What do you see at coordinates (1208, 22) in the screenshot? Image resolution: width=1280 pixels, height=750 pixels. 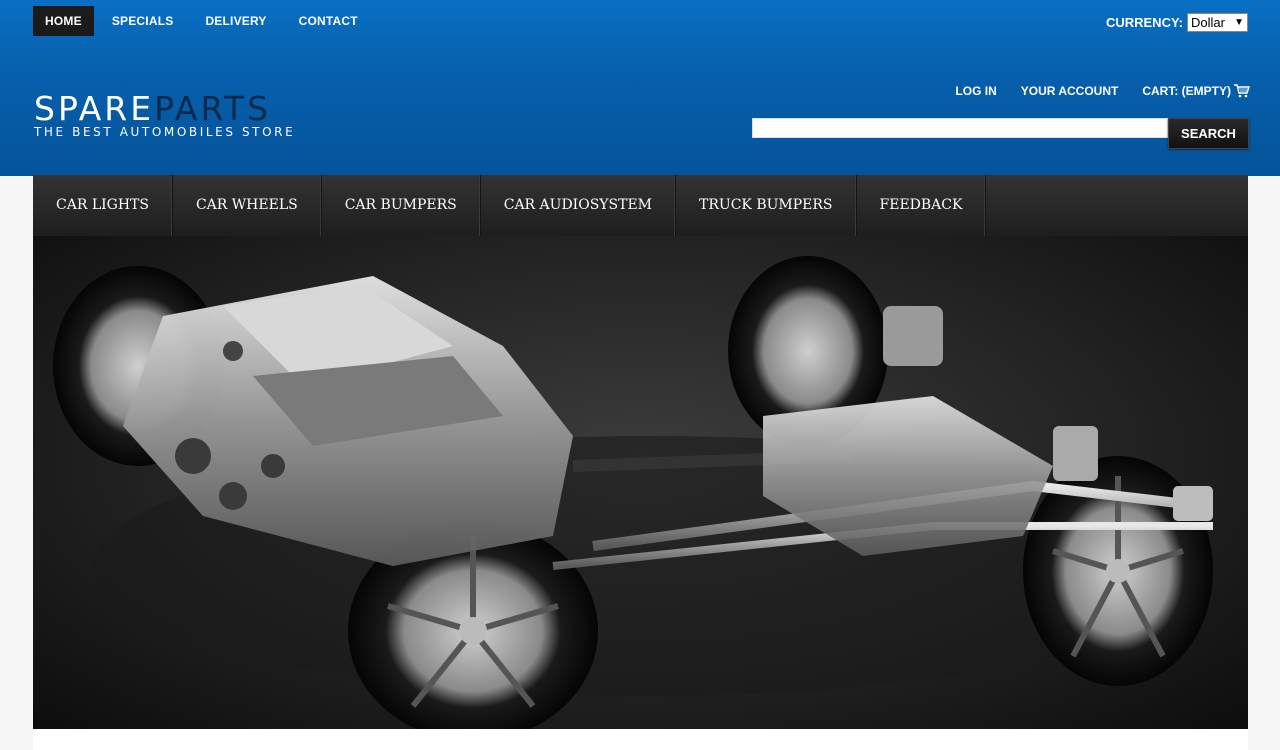 I see `currency-value: Dollar` at bounding box center [1208, 22].